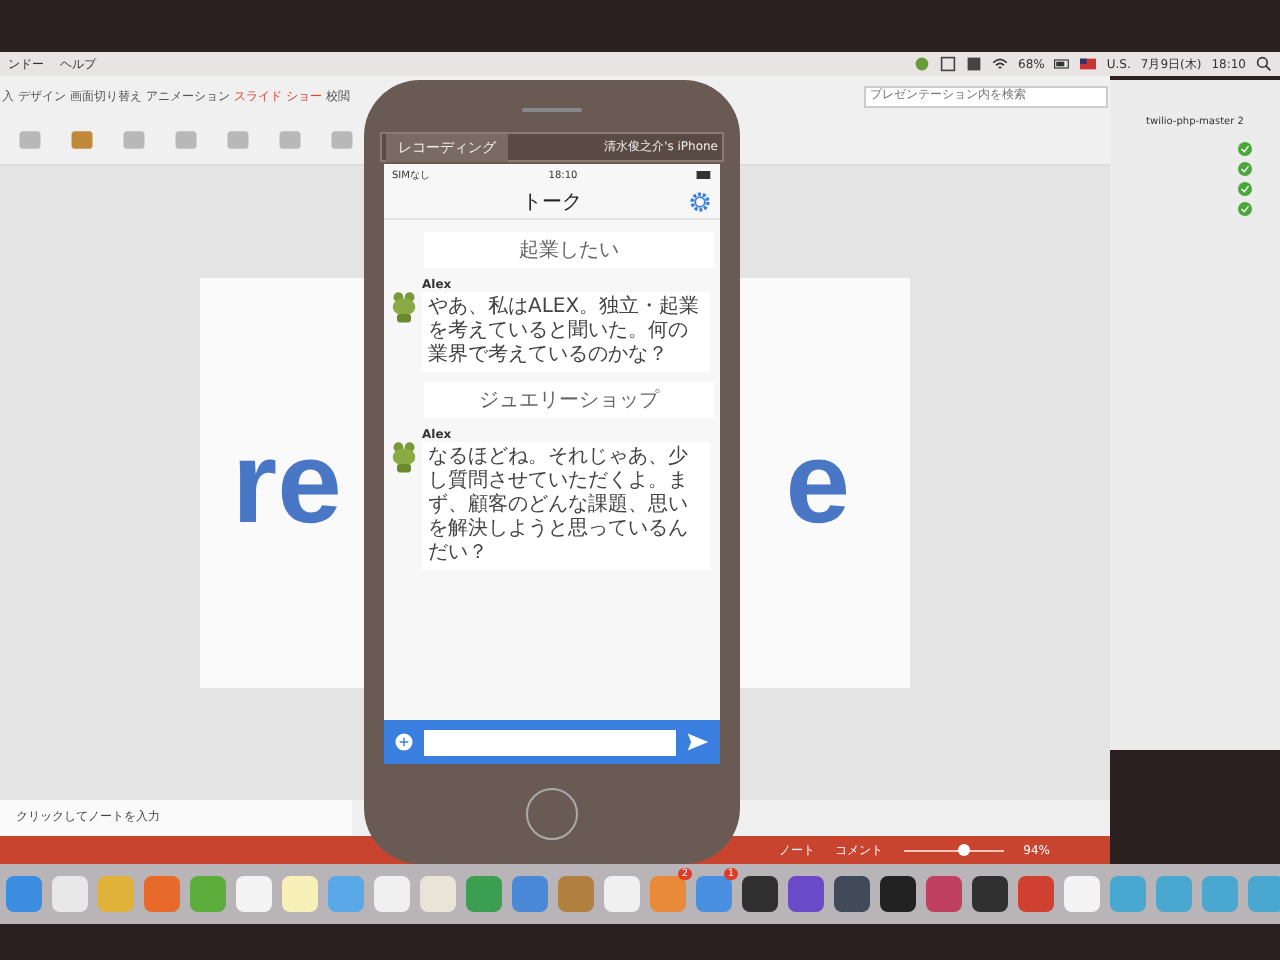 This screenshot has height=960, width=1280. Describe the element at coordinates (566, 506) in the screenshot. I see `bot-message: なるほどね。それじゃあ、少し質問させていただくよ。まず、顧客のどんな課題、思いを解決しようと思っているんだい？` at that location.